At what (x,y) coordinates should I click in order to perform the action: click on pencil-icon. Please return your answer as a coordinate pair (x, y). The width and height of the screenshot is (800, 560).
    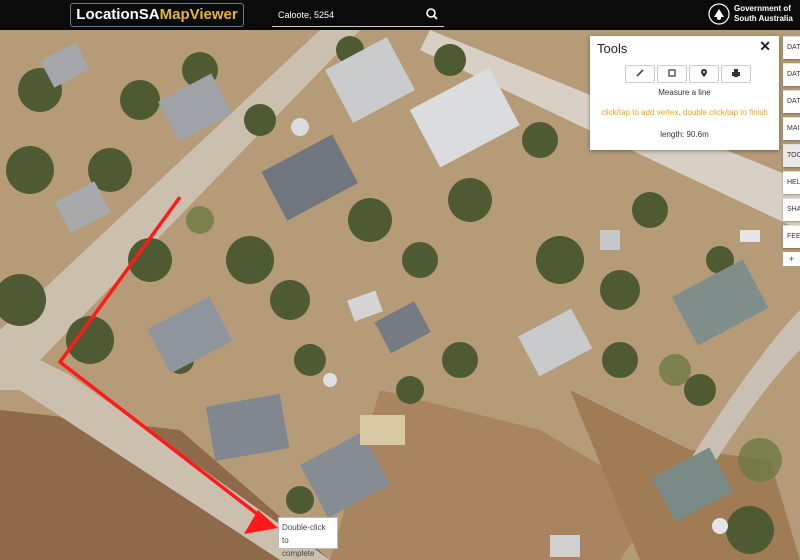
    Looking at the image, I should click on (640, 74).